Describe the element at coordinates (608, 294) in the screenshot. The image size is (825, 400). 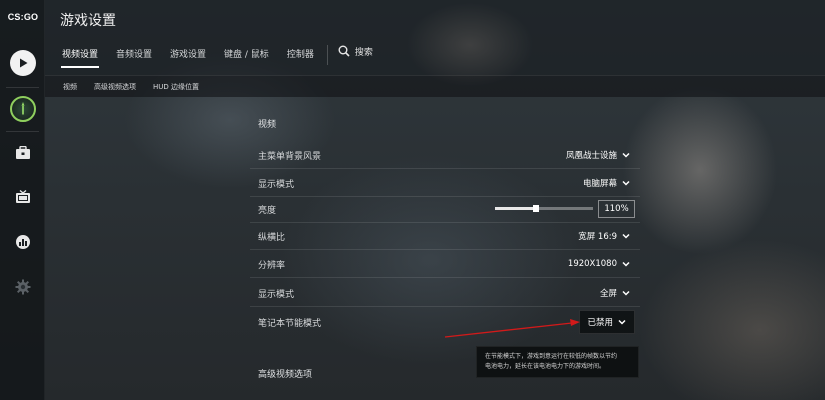
I see `dropdown-value: 全屏` at that location.